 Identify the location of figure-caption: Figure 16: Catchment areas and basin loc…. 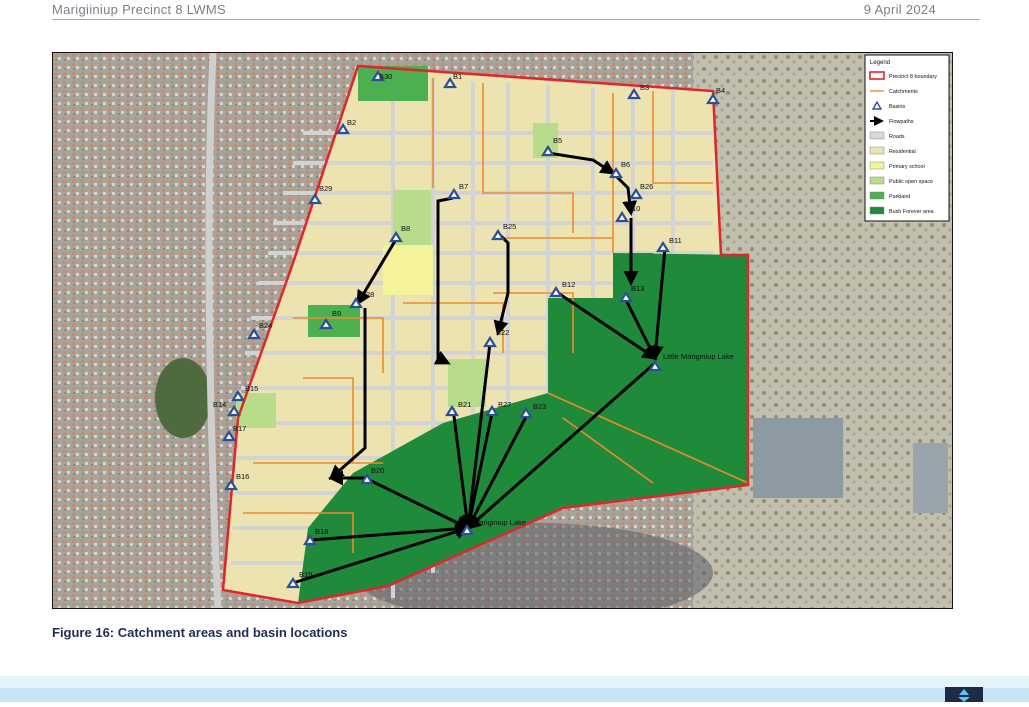
(200, 632).